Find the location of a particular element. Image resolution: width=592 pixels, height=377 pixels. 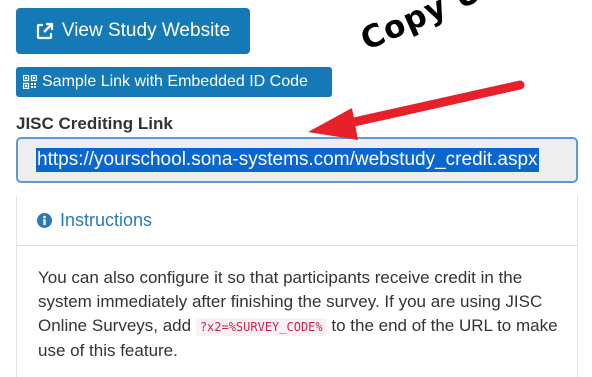

instructions-heading: Instructions is located at coordinates (106, 220).